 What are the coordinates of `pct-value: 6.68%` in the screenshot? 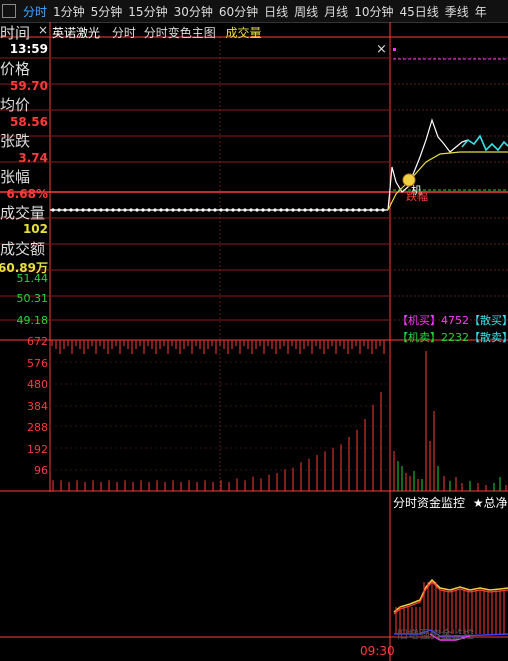 It's located at (27, 194).